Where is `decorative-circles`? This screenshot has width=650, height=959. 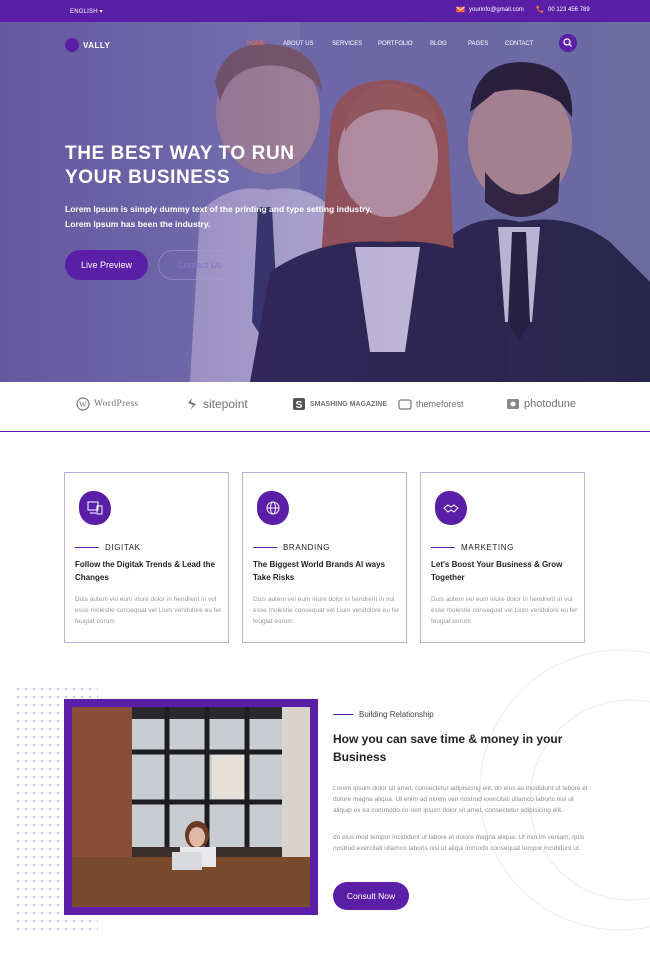
decorative-circles is located at coordinates (564, 790).